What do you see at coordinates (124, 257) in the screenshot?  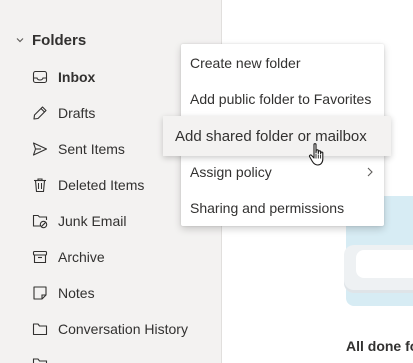 I see `folder-item-archive: Archive` at bounding box center [124, 257].